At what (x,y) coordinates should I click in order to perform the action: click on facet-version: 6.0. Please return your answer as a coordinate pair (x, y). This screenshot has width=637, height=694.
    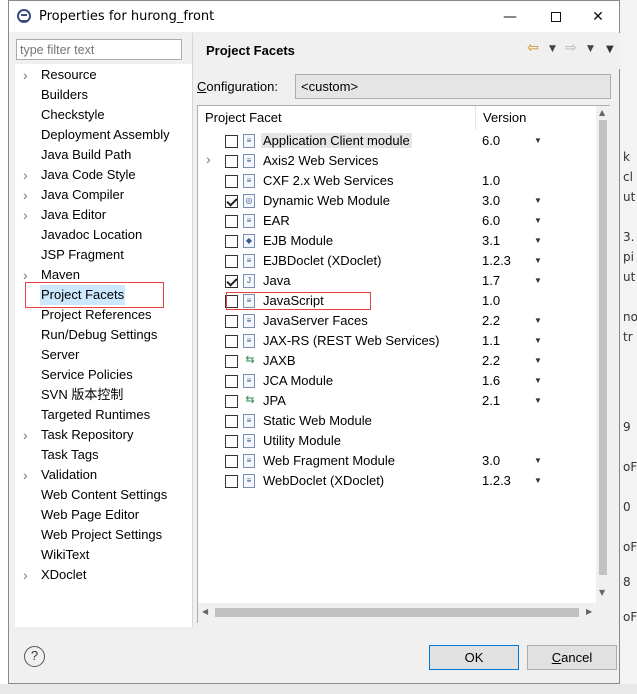
    Looking at the image, I should click on (491, 140).